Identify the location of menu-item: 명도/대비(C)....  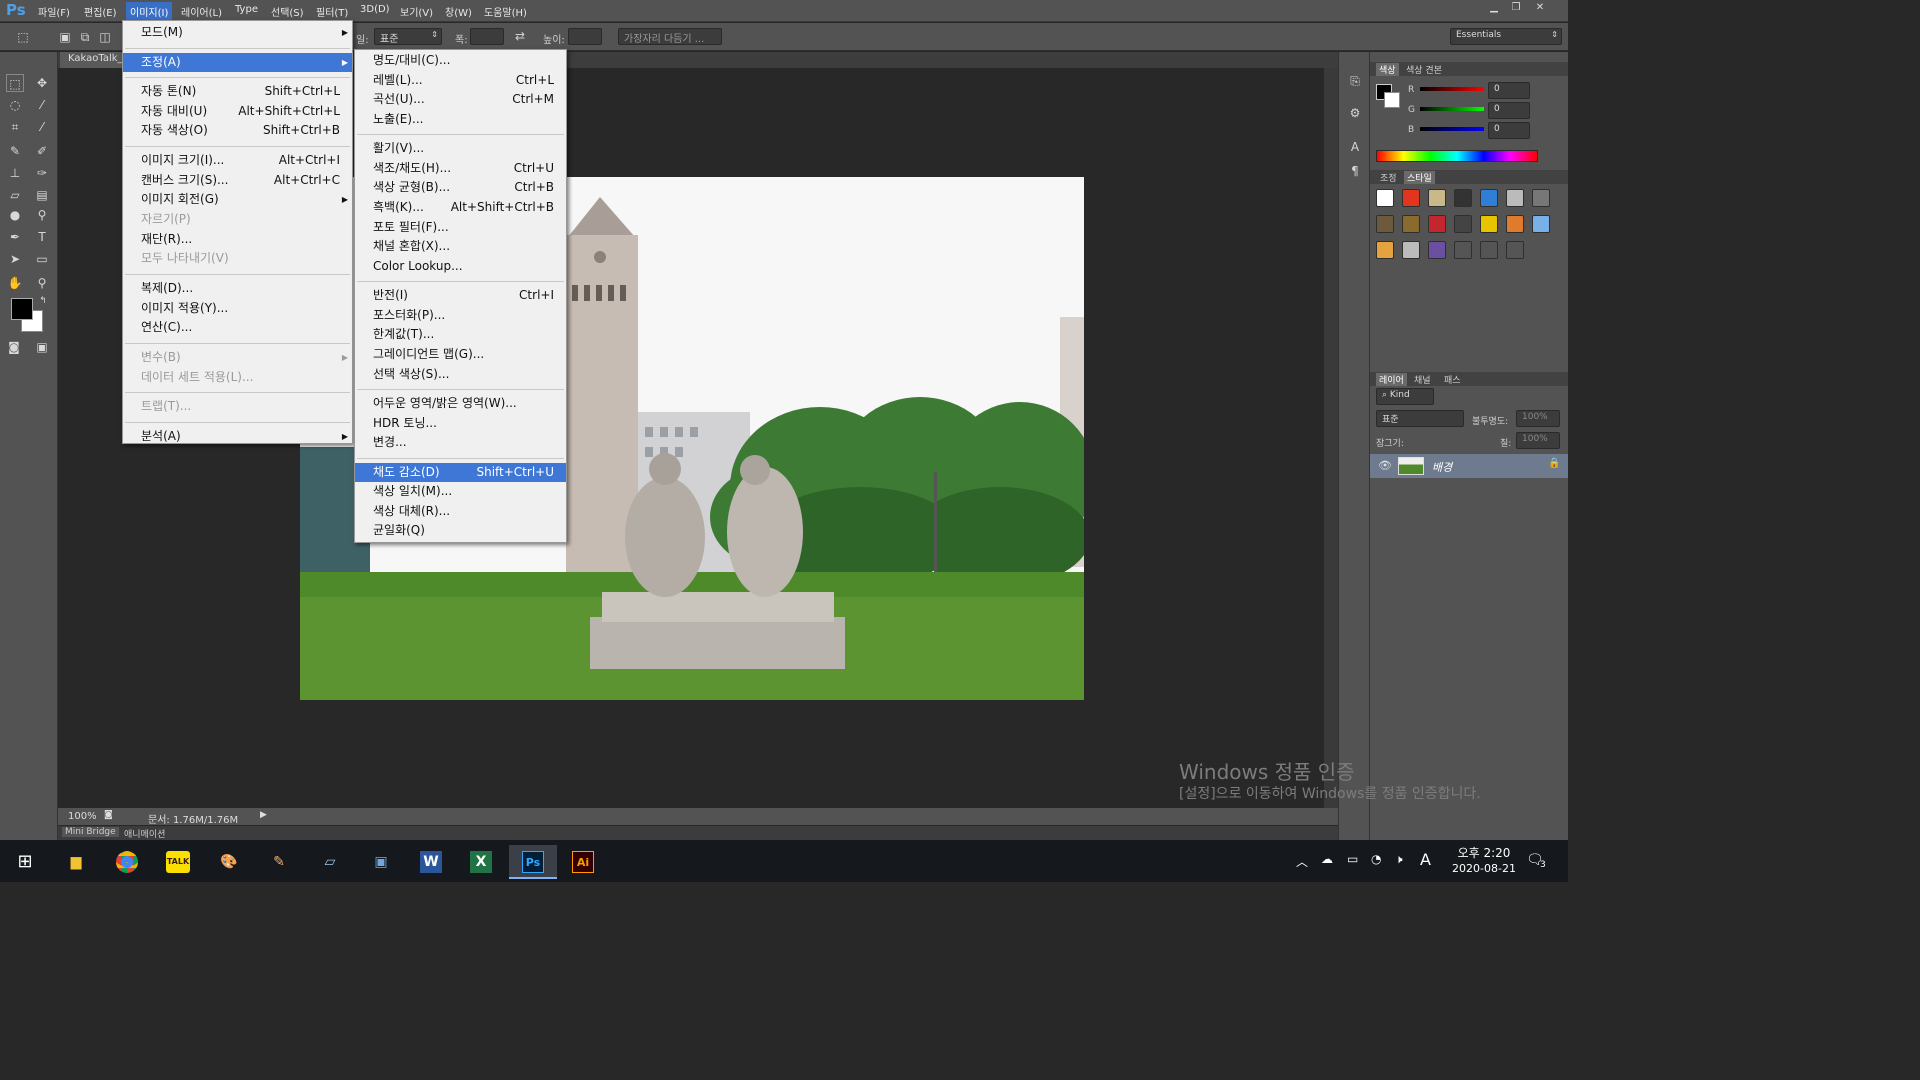
(460, 60).